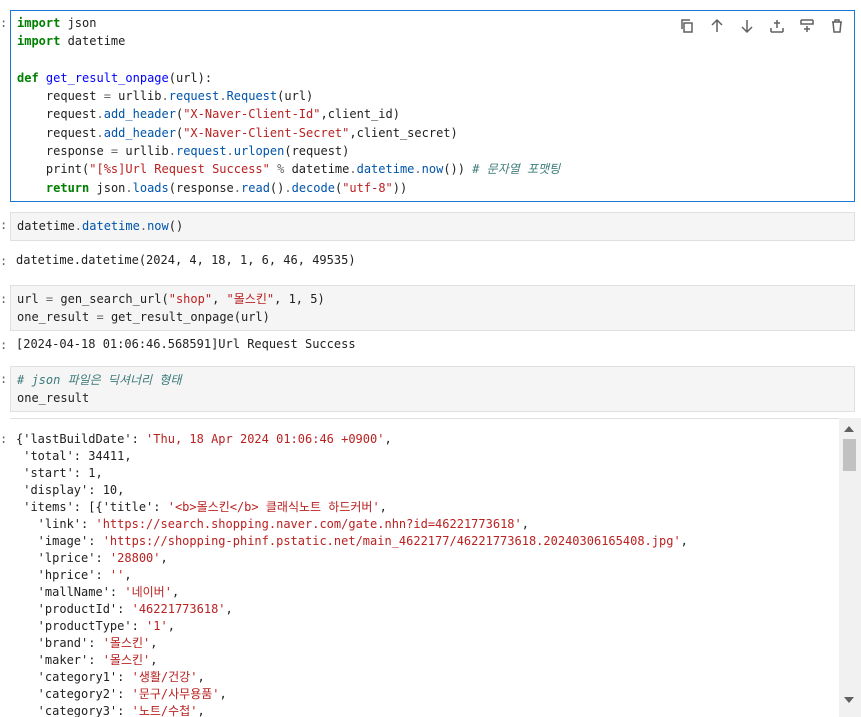 The height and width of the screenshot is (717, 861). What do you see at coordinates (850, 567) in the screenshot?
I see `vertical-scrollbar` at bounding box center [850, 567].